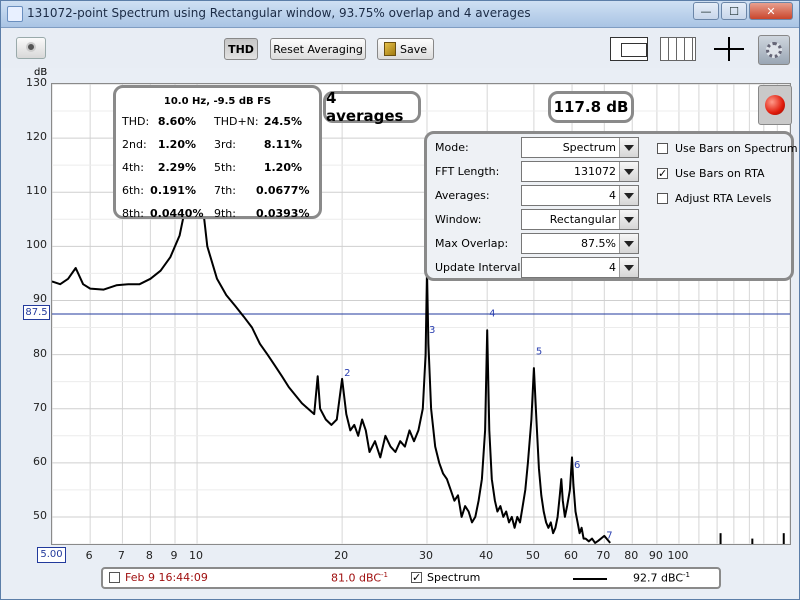 The height and width of the screenshot is (600, 800). I want to click on settings-gear-button, so click(774, 50).